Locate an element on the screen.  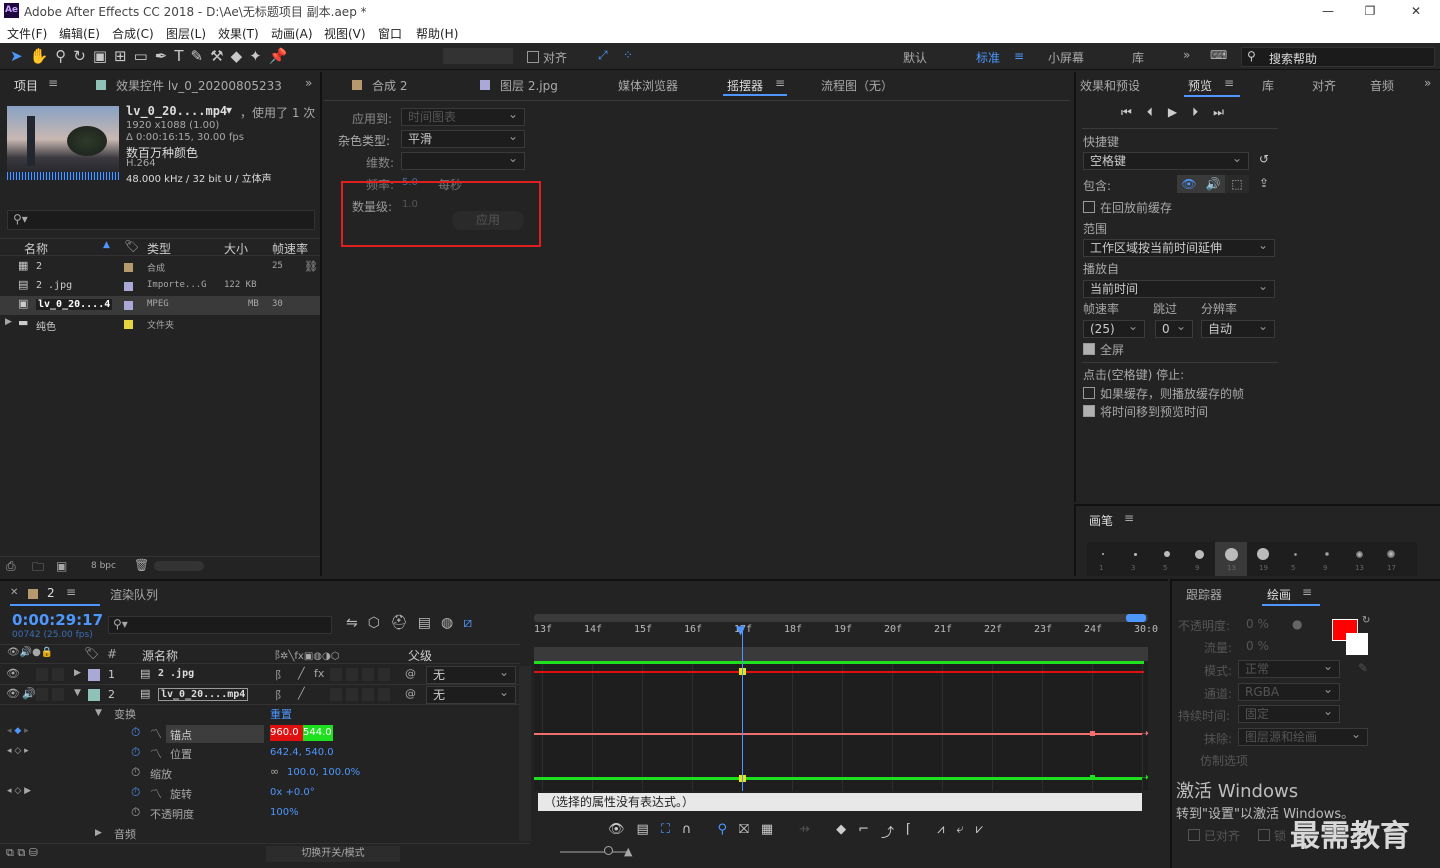
column-fps: 帧速率 is located at coordinates (290, 248).